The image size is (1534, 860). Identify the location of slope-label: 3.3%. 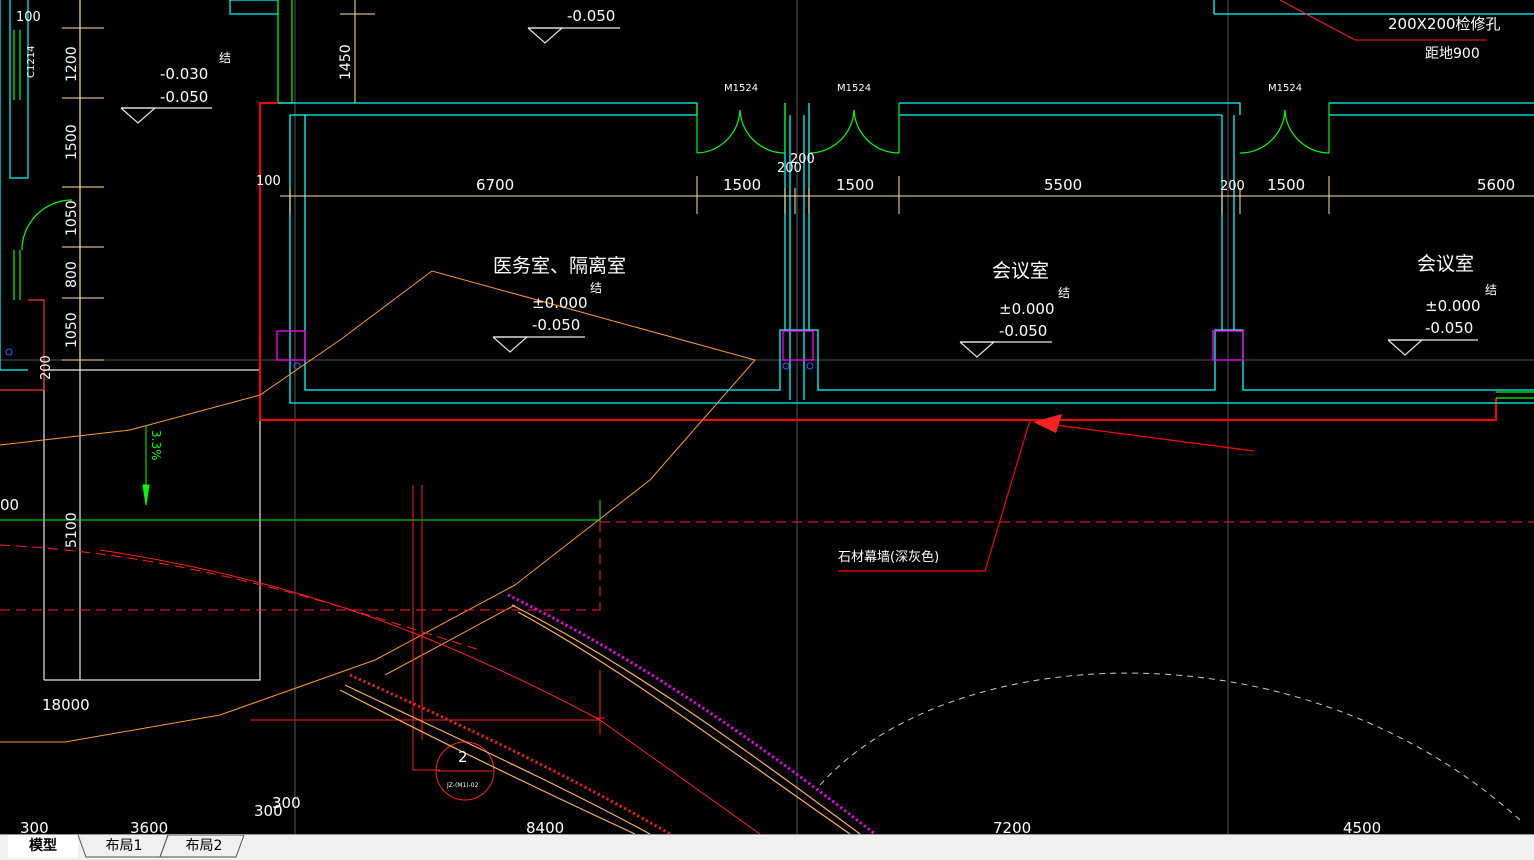
(156, 445).